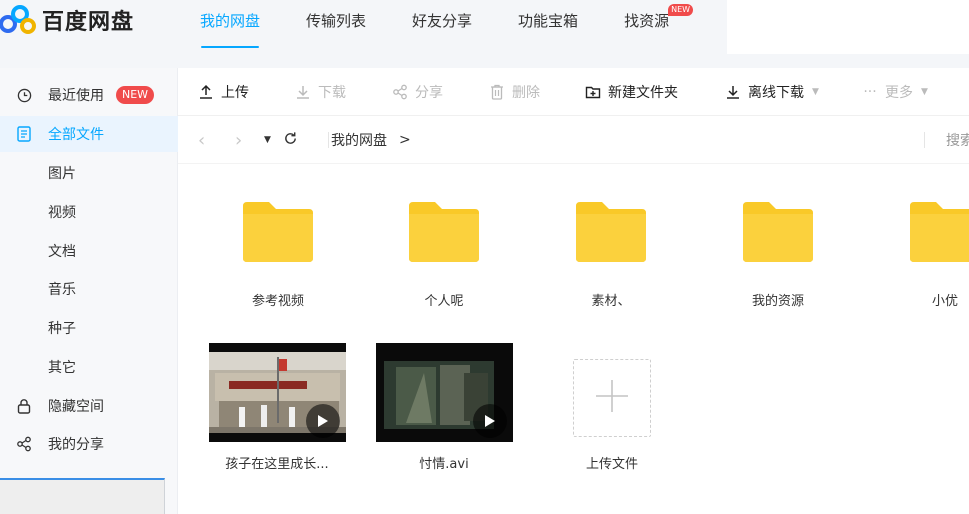  Describe the element at coordinates (62, 213) in the screenshot. I see `sidebar-item-label: 视频` at that location.